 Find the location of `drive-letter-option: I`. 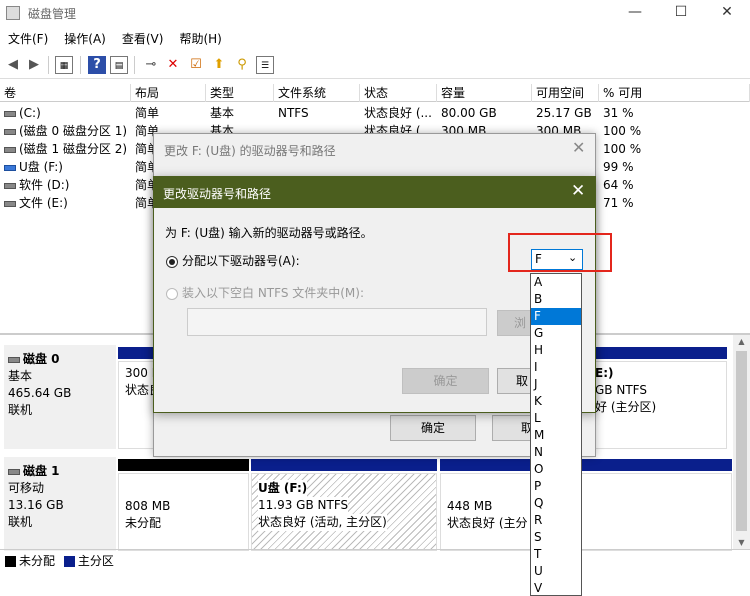

drive-letter-option: I is located at coordinates (556, 367).